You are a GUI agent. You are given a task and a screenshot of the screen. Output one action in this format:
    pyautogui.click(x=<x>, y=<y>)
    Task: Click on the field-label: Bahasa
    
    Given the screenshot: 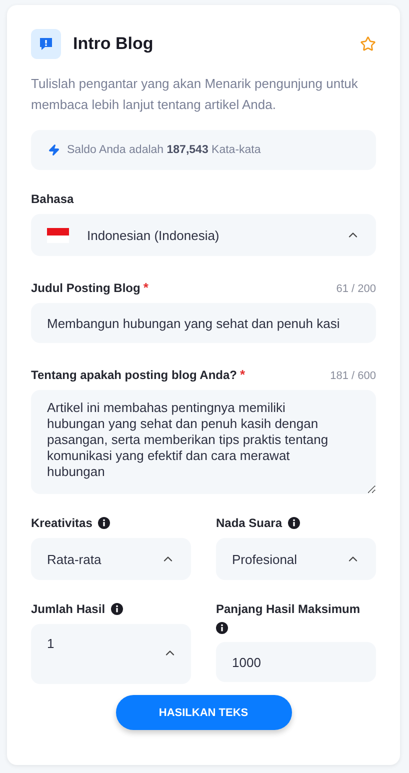 What is the action you would take?
    pyautogui.click(x=52, y=199)
    